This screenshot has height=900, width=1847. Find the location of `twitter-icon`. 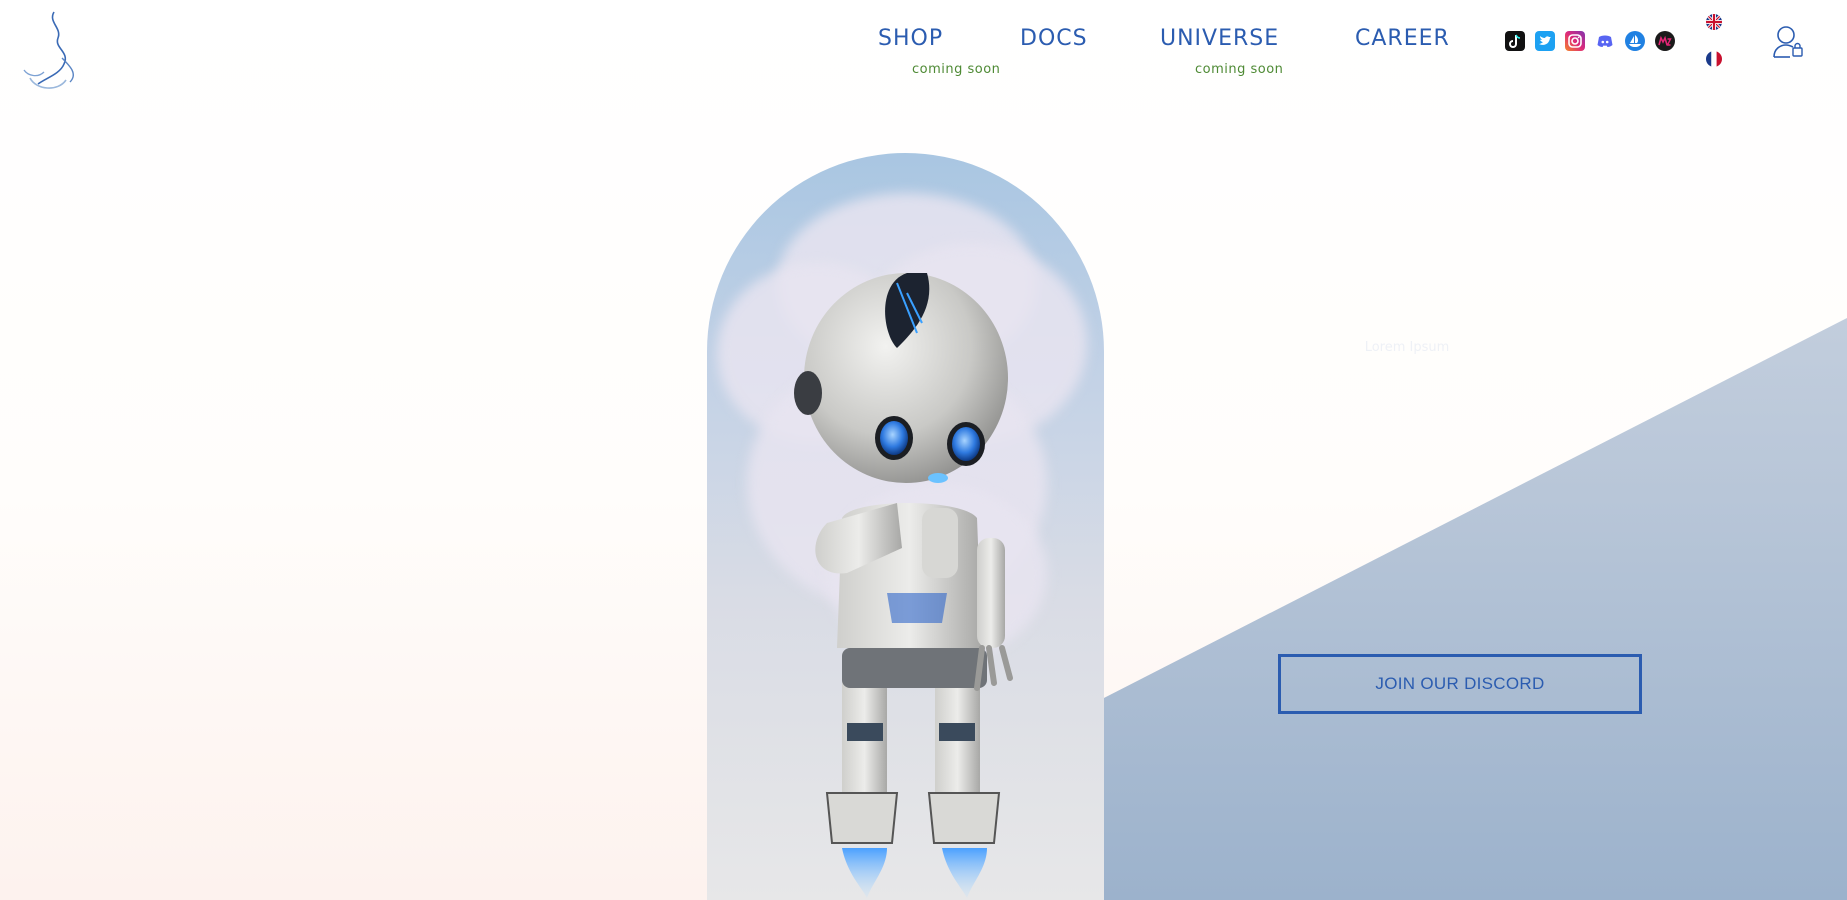

twitter-icon is located at coordinates (1545, 41).